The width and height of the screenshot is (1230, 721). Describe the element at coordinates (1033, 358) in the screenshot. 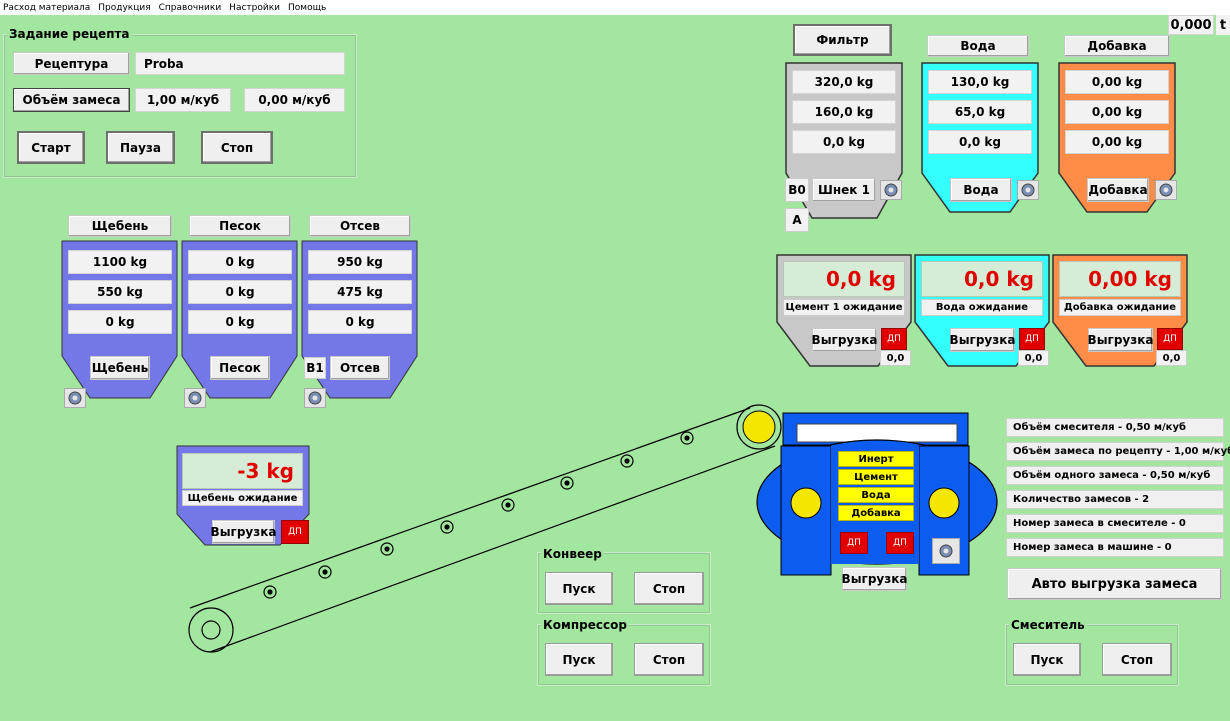

I see `water-small-readout: 0,0` at that location.